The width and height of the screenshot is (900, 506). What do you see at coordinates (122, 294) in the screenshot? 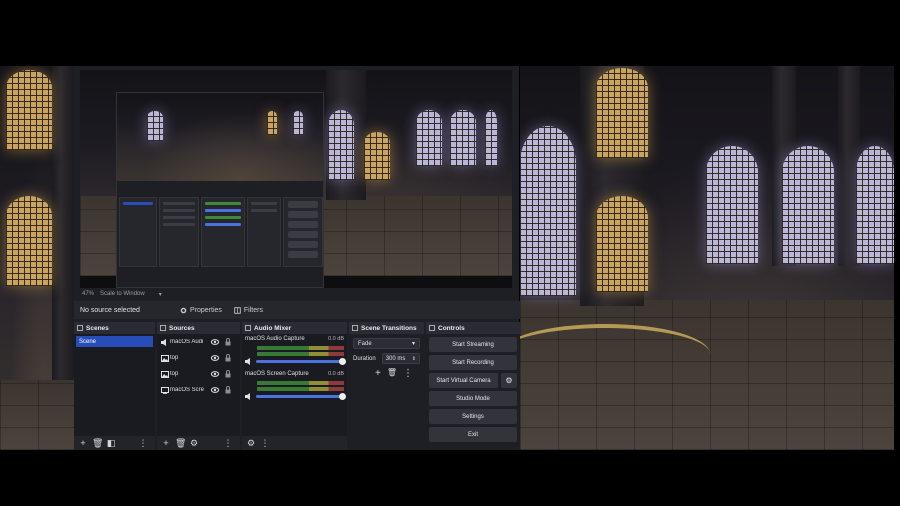
I see `scale-mode-value: Scale to Window` at bounding box center [122, 294].